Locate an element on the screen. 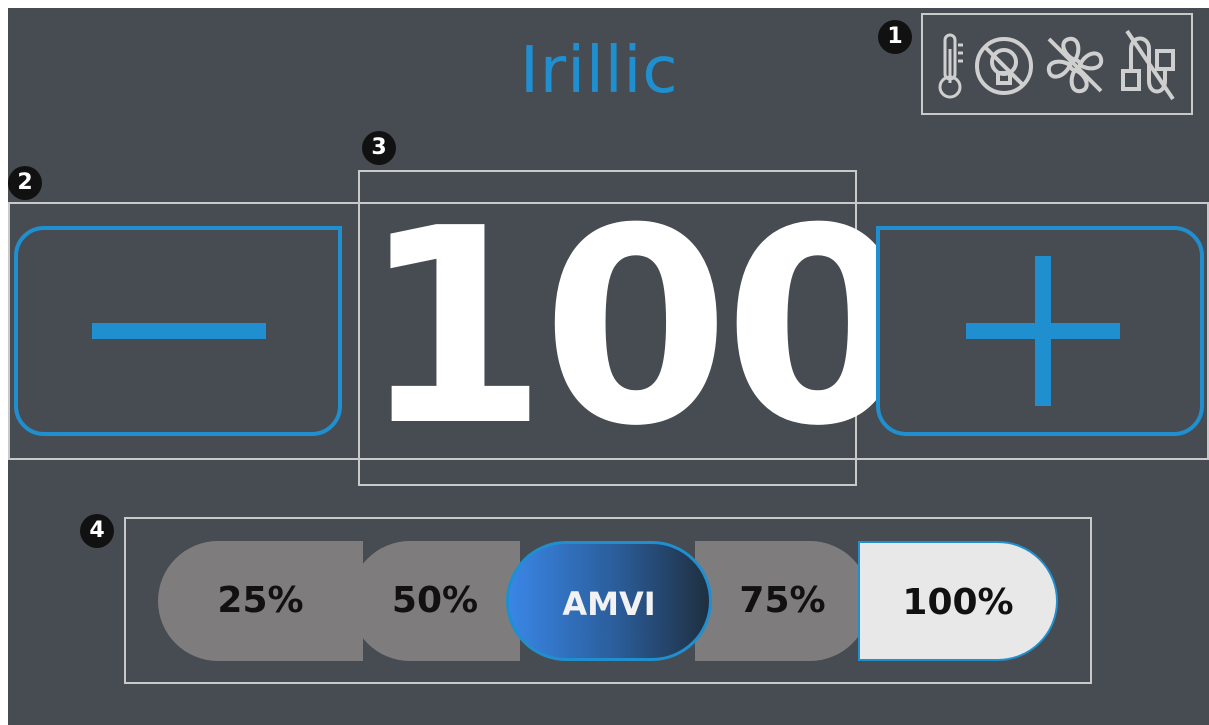  fan-off-icon is located at coordinates (1075, 65).